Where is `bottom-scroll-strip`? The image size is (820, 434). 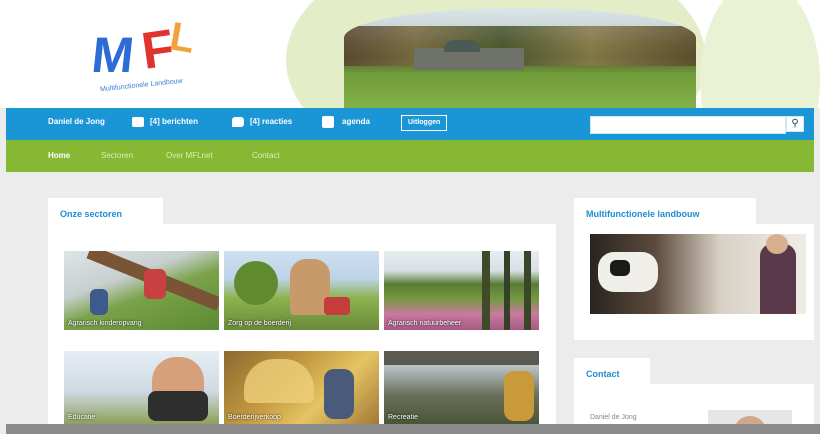 bottom-scroll-strip is located at coordinates (413, 429).